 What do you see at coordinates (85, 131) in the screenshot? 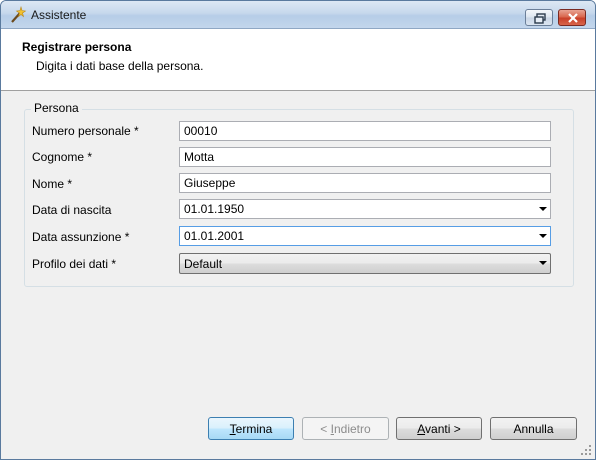
I see `numero-personale-label: Numero personale *` at bounding box center [85, 131].